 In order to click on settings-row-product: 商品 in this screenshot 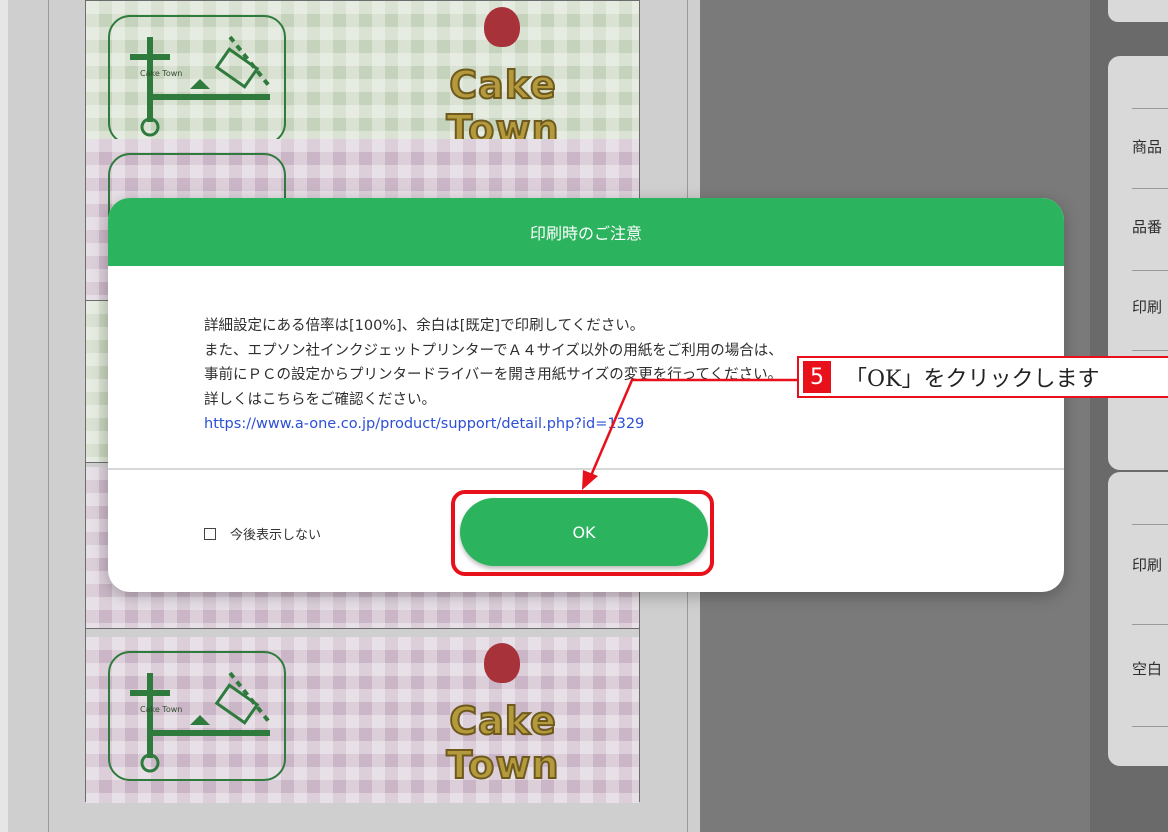, I will do `click(1150, 153)`.